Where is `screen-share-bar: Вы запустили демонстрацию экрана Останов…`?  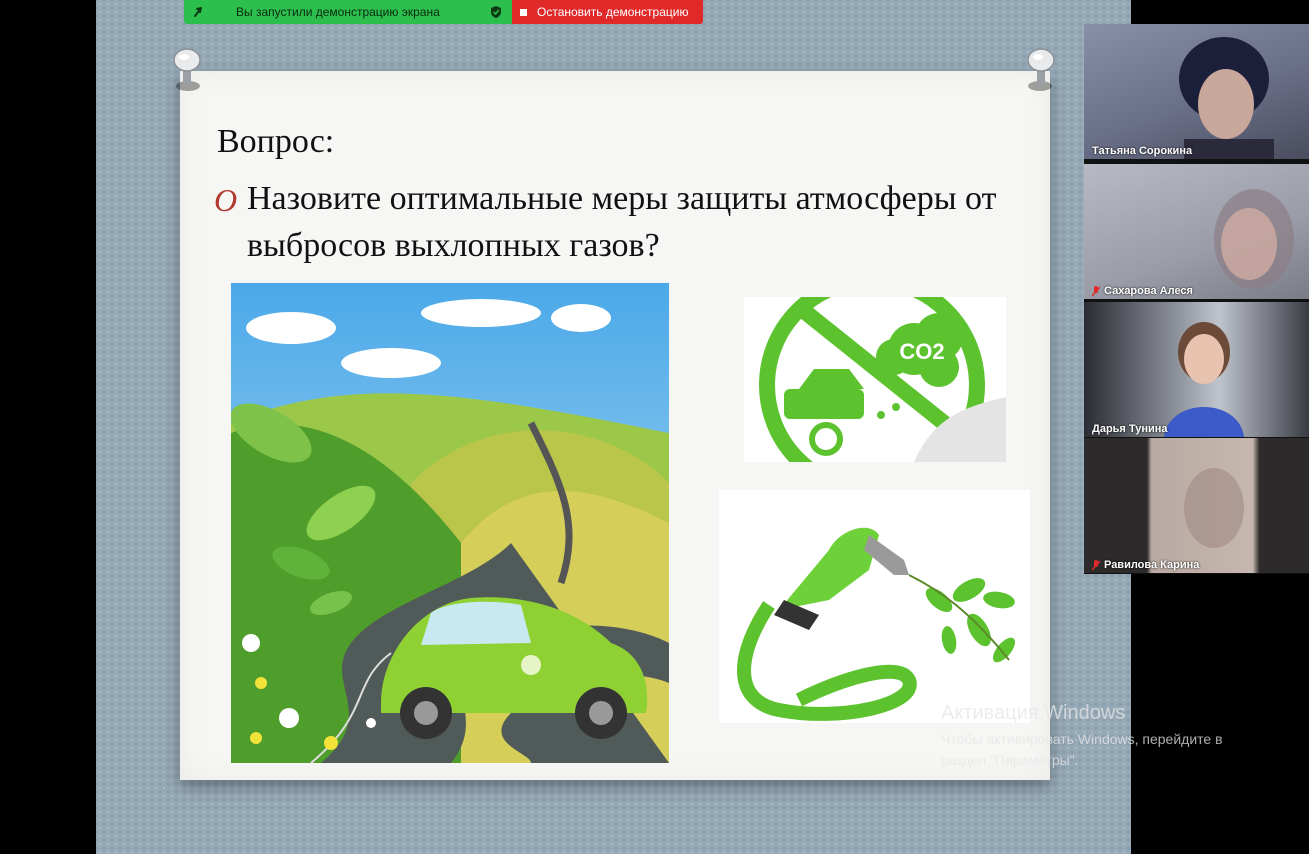
screen-share-bar: Вы запустили демонстрацию экрана Останов… is located at coordinates (443, 12).